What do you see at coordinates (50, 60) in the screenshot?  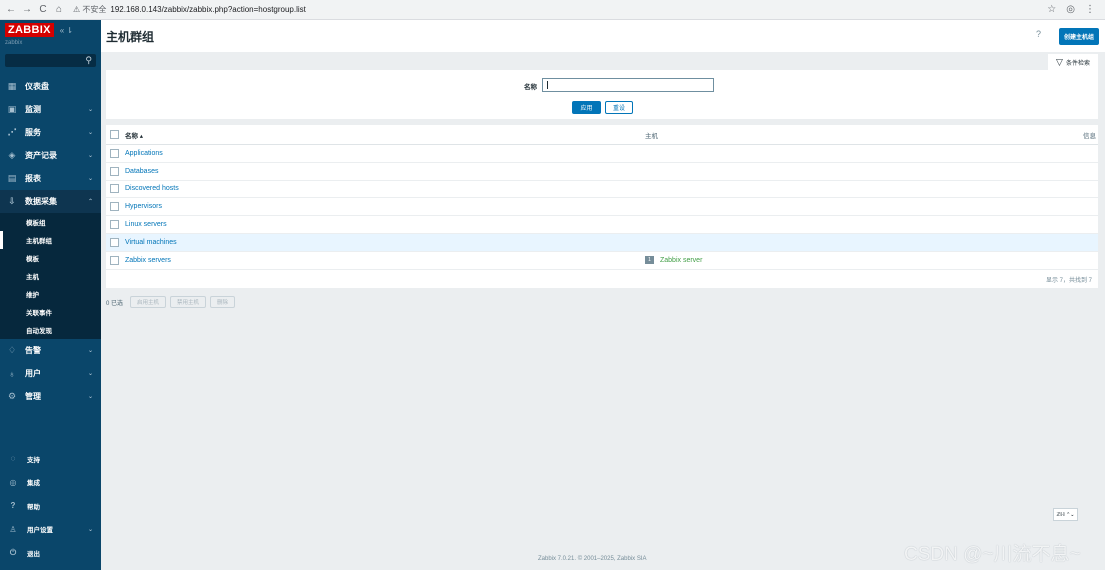 I see `sidebar-search-input: ⚲` at bounding box center [50, 60].